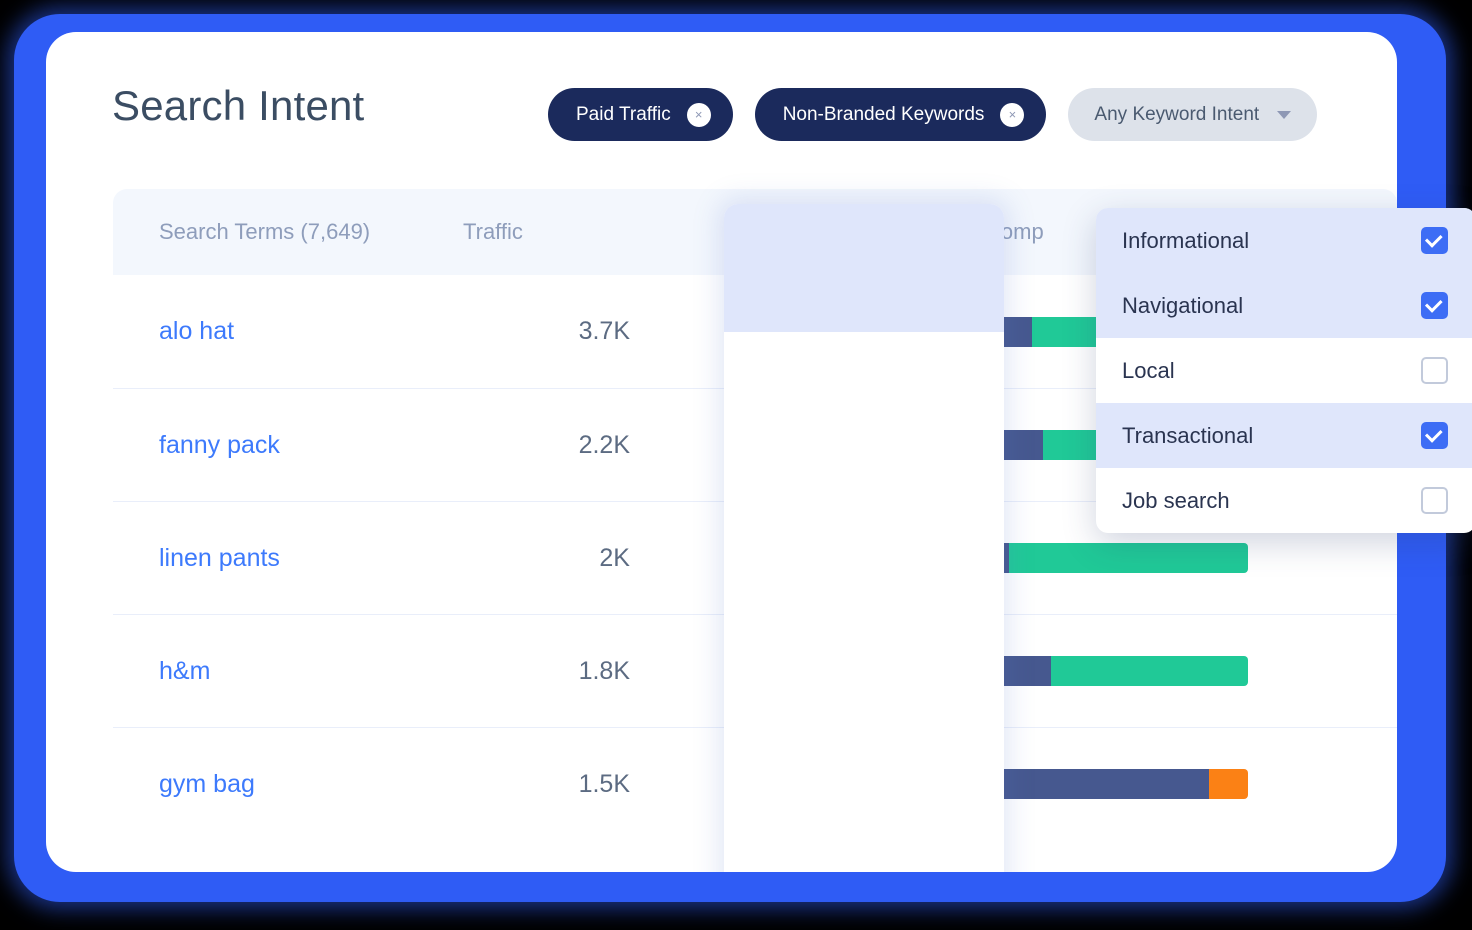  Describe the element at coordinates (1284, 305) in the screenshot. I see `dropdown-item-navigational: Navigational` at that location.